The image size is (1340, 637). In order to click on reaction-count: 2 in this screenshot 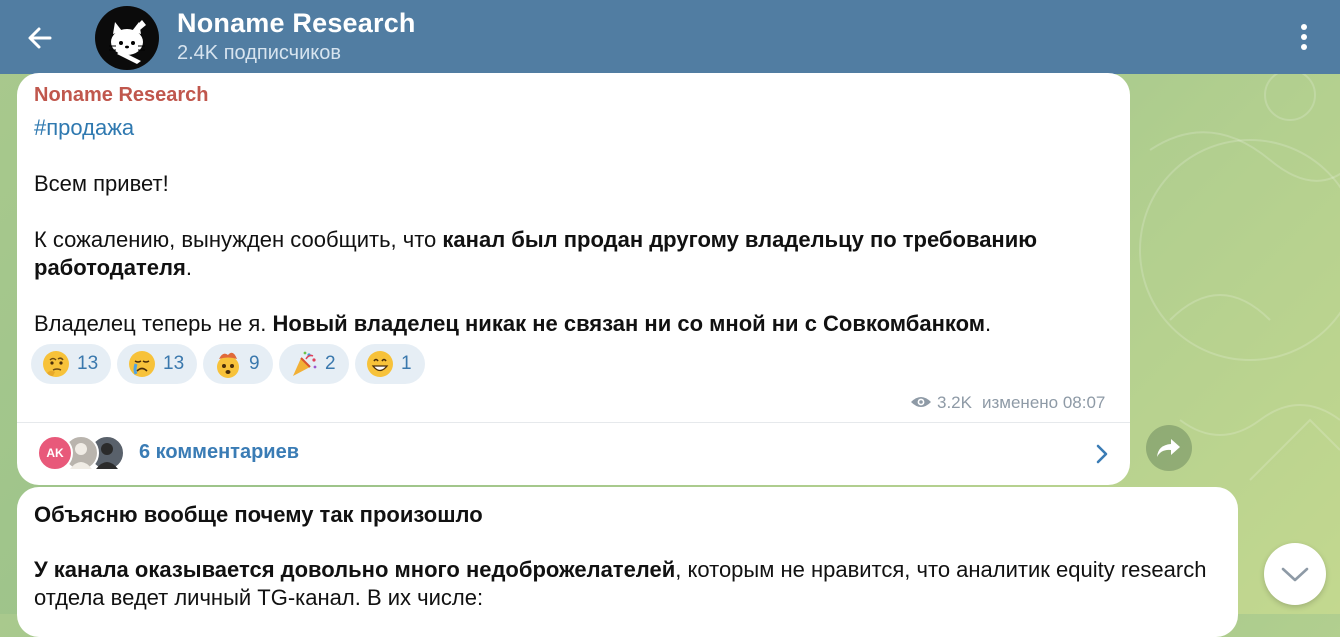, I will do `click(330, 363)`.